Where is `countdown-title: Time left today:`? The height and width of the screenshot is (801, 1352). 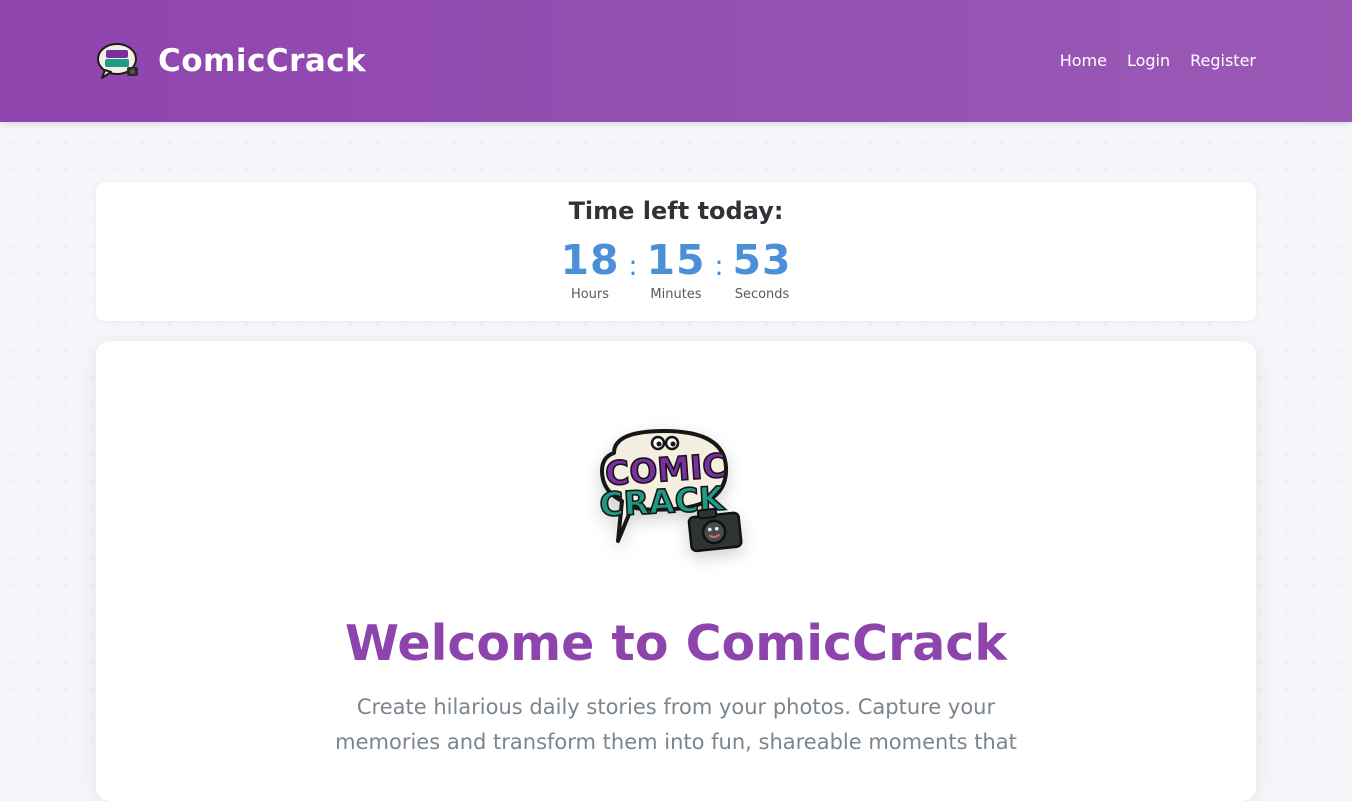 countdown-title: Time left today: is located at coordinates (676, 211).